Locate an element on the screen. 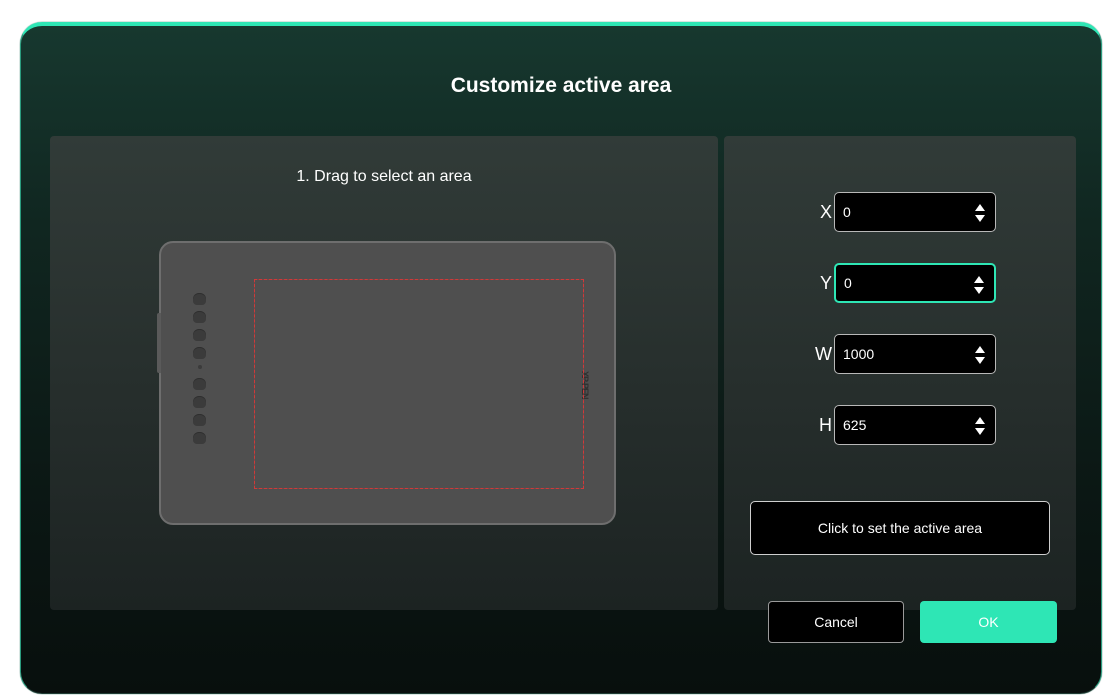 The height and width of the screenshot is (698, 1105). set-active-area-button: Click to set the active area is located at coordinates (900, 528).